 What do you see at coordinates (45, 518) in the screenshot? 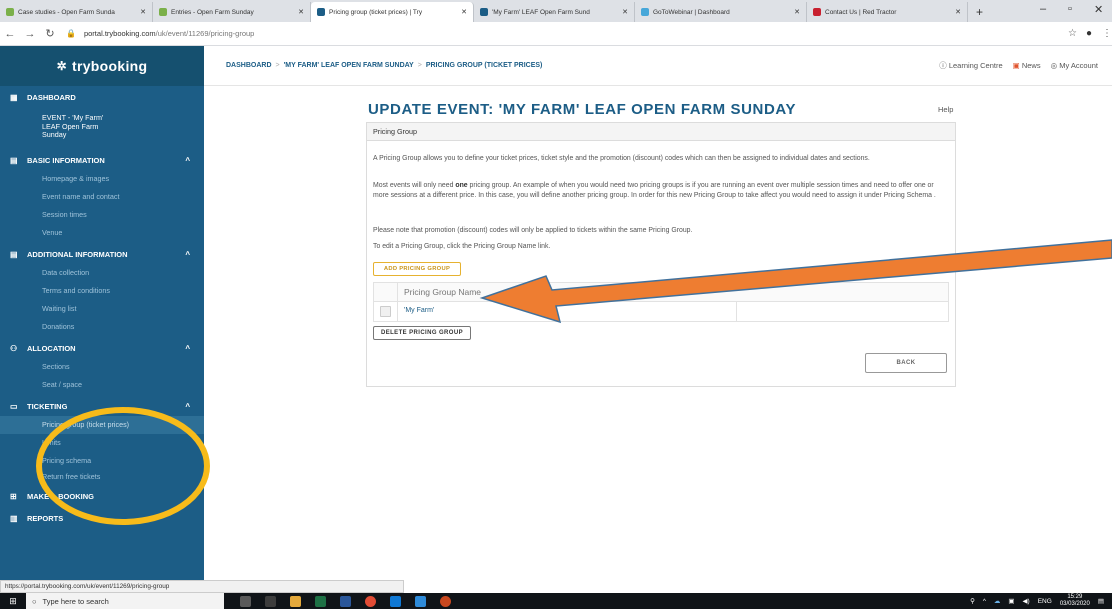
I see `sidebar-item-label: REPORTS` at bounding box center [45, 518].